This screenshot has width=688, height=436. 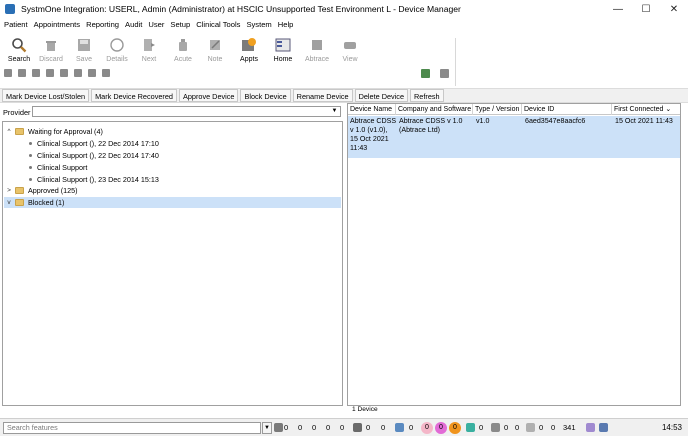 What do you see at coordinates (286, 24) in the screenshot?
I see `menu-help: Help` at bounding box center [286, 24].